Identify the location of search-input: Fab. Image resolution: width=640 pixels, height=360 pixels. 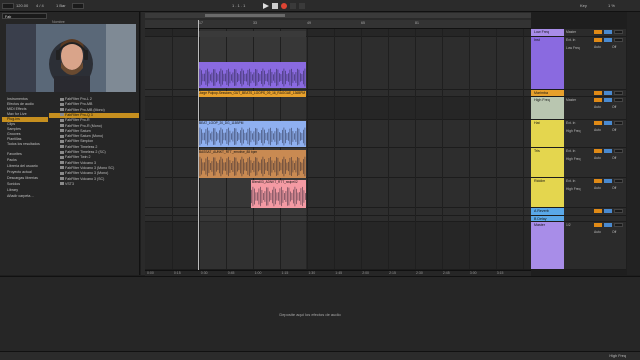
(24, 16).